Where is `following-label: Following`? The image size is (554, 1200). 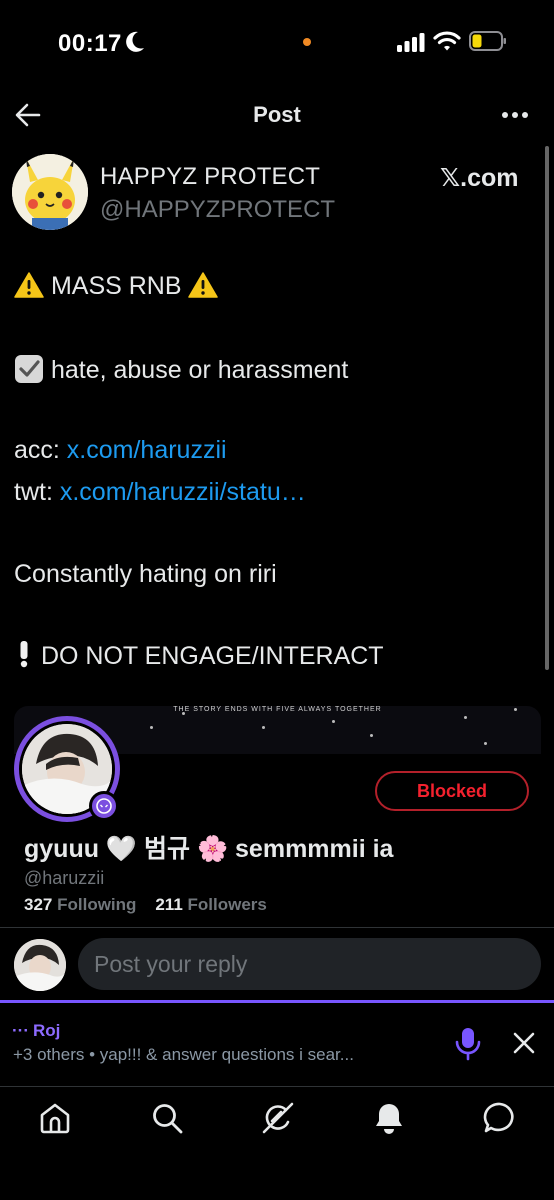 following-label: Following is located at coordinates (97, 904).